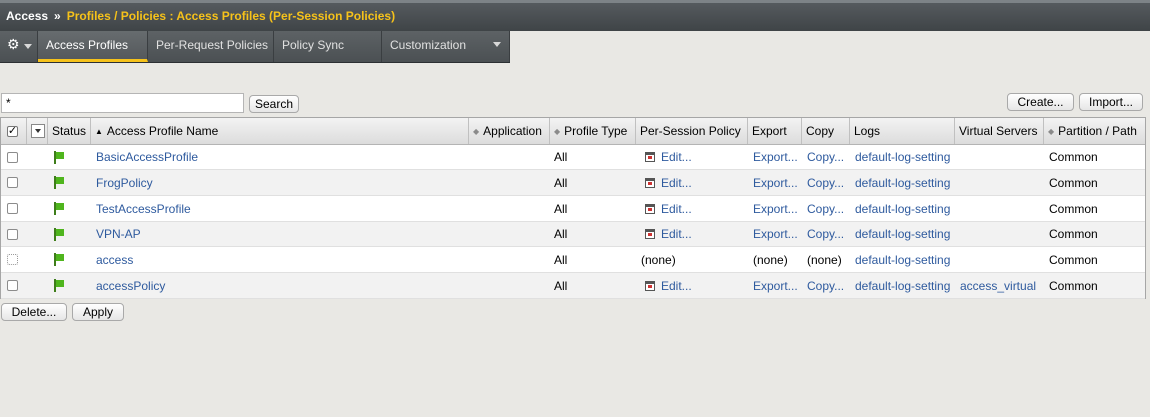  I want to click on profile-name-link: access, so click(114, 259).